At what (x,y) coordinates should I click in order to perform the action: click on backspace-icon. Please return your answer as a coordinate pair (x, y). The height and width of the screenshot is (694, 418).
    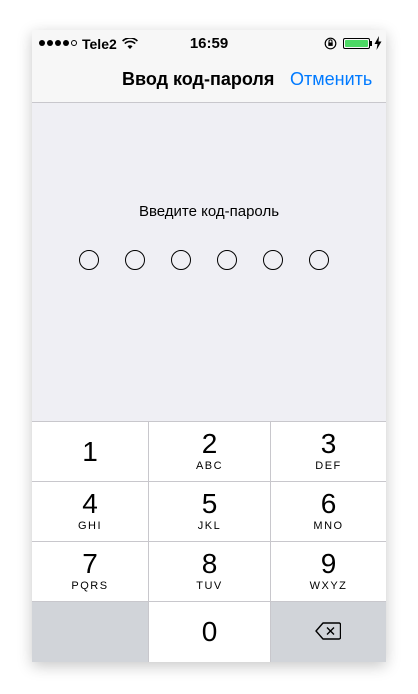
    Looking at the image, I should click on (328, 633).